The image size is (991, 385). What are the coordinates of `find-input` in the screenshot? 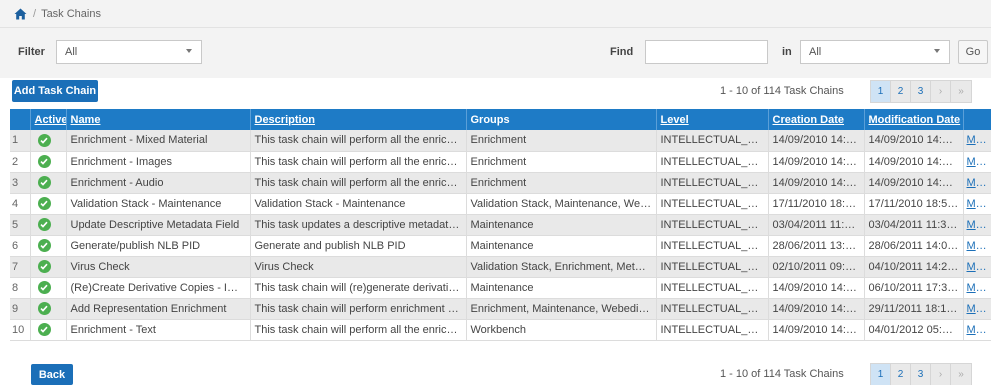 It's located at (706, 52).